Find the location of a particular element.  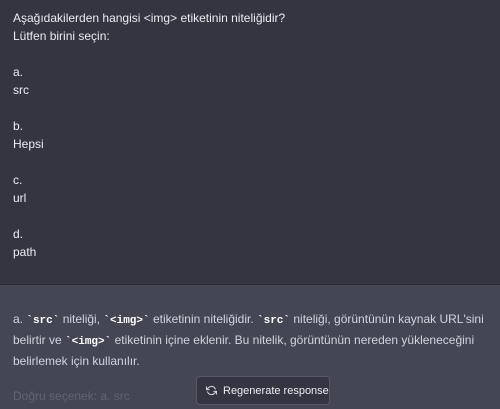

option-b-letter: b. is located at coordinates (18, 126).